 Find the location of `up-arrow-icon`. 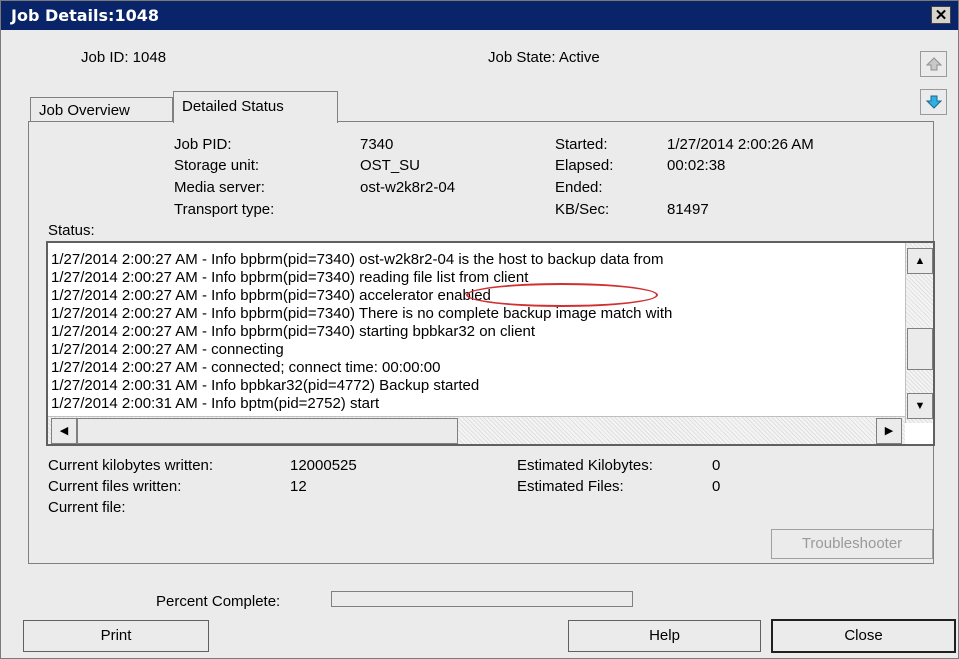

up-arrow-icon is located at coordinates (933, 64).